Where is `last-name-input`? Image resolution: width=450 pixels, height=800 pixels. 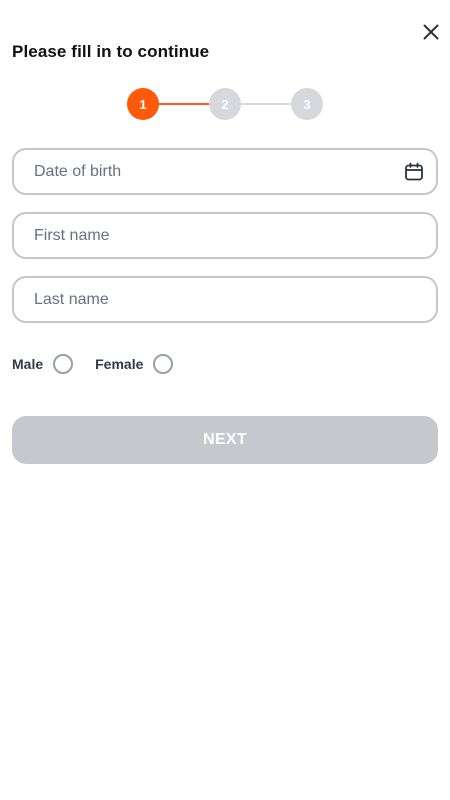 last-name-input is located at coordinates (225, 299).